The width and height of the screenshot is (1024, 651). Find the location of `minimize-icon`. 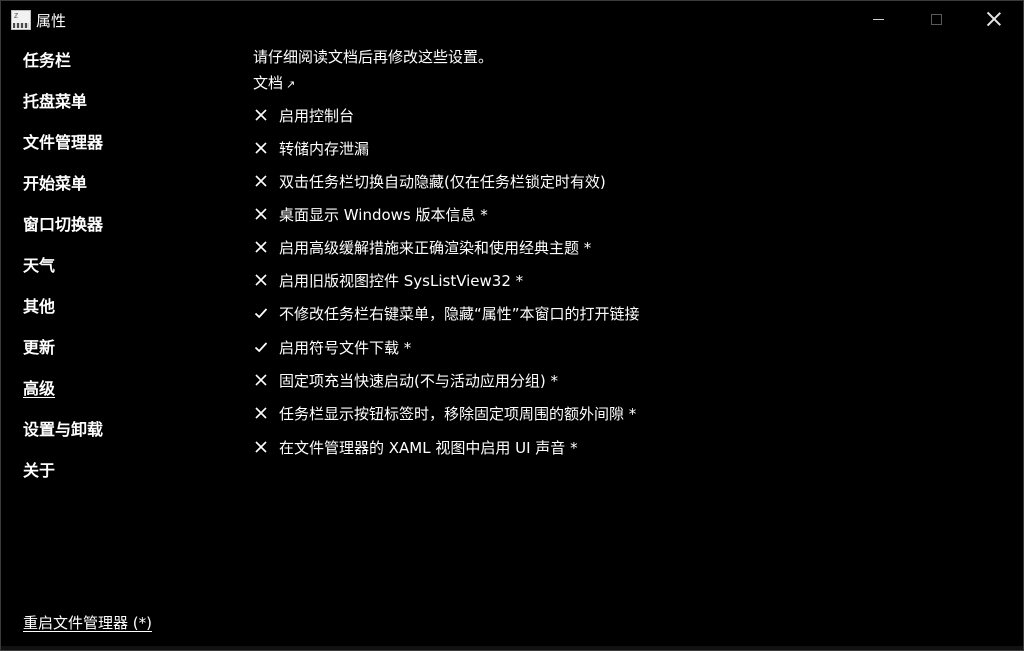

minimize-icon is located at coordinates (878, 19).